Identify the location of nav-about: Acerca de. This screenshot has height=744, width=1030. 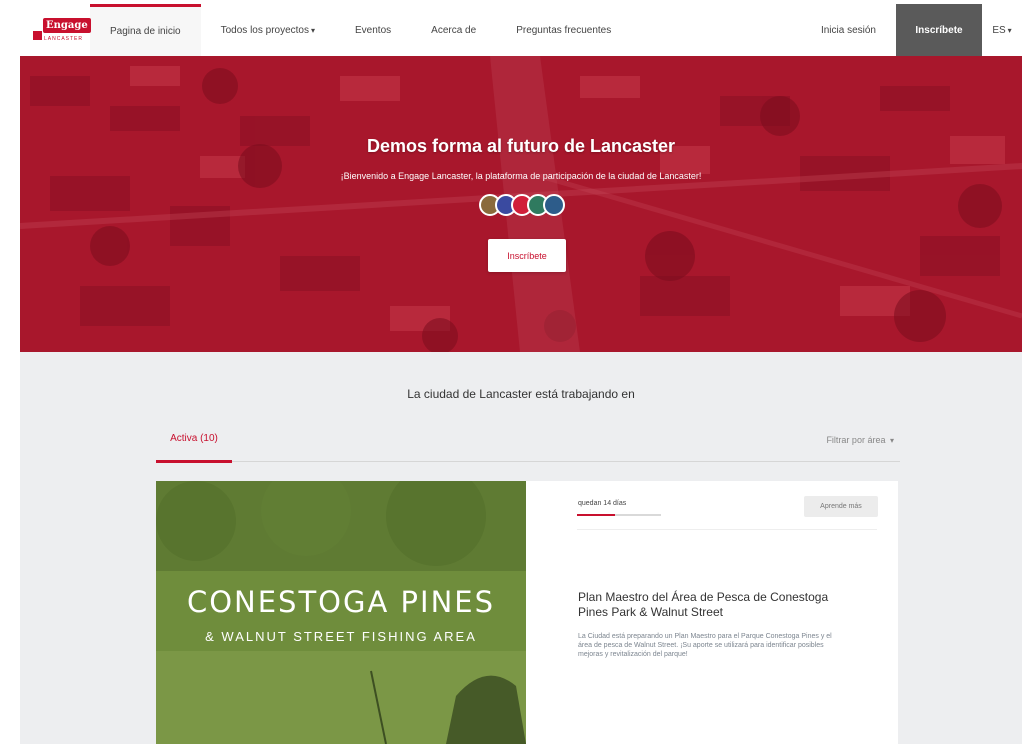
(453, 30).